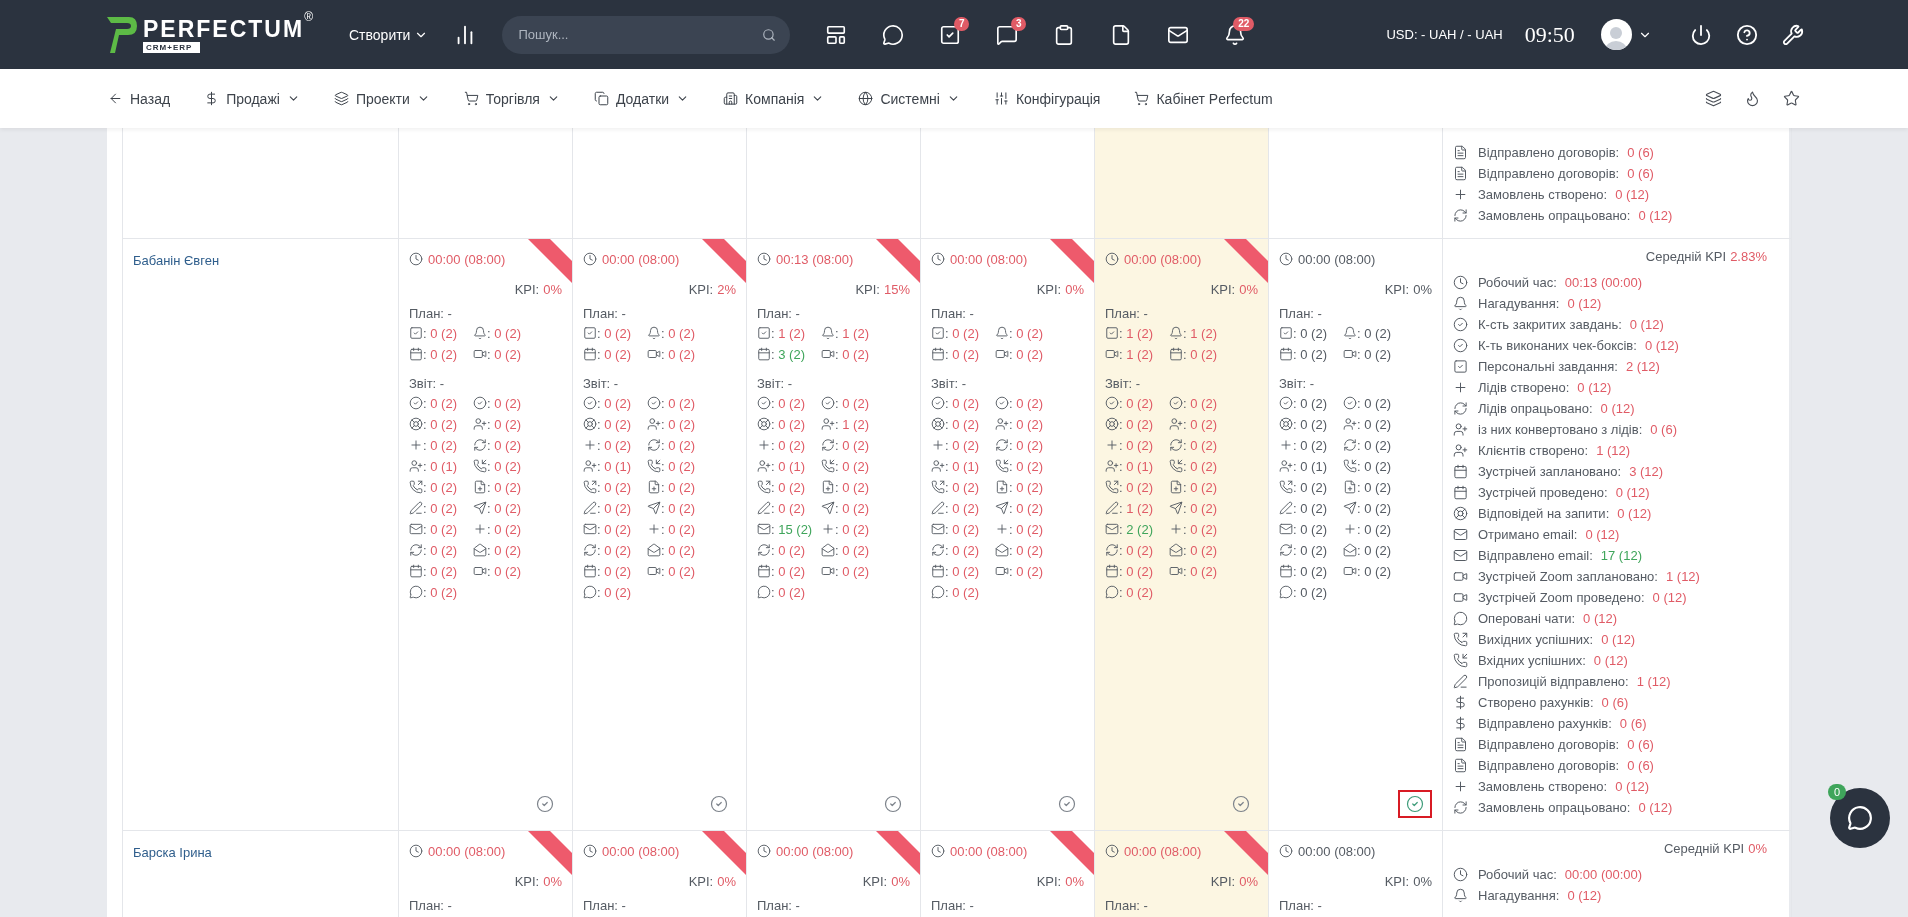  What do you see at coordinates (224, 28) in the screenshot?
I see `logo-text: PERFECTUM` at bounding box center [224, 28].